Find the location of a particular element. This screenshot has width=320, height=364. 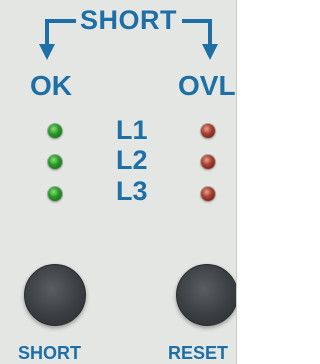

line-label-l3: L3 is located at coordinates (132, 191).